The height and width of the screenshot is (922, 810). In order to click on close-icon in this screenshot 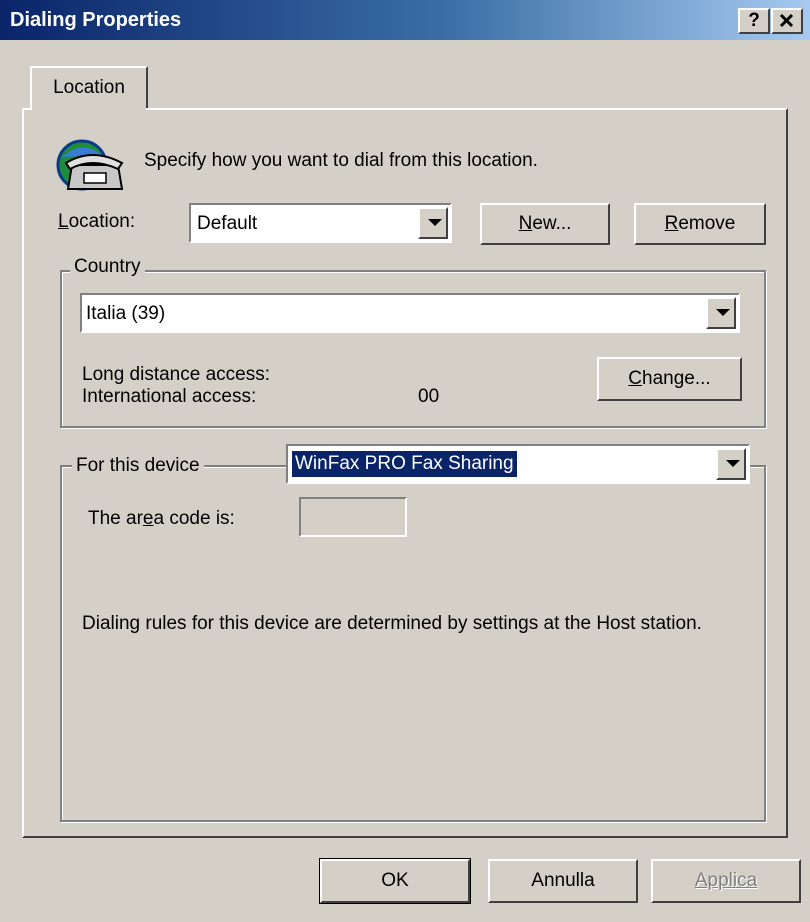, I will do `click(786, 20)`.